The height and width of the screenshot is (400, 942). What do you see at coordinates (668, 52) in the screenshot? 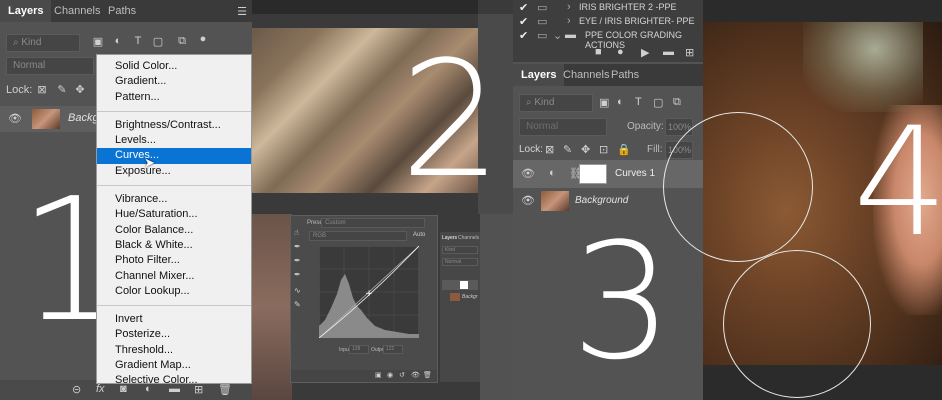
I see `new-set-icon: ▬` at bounding box center [668, 52].